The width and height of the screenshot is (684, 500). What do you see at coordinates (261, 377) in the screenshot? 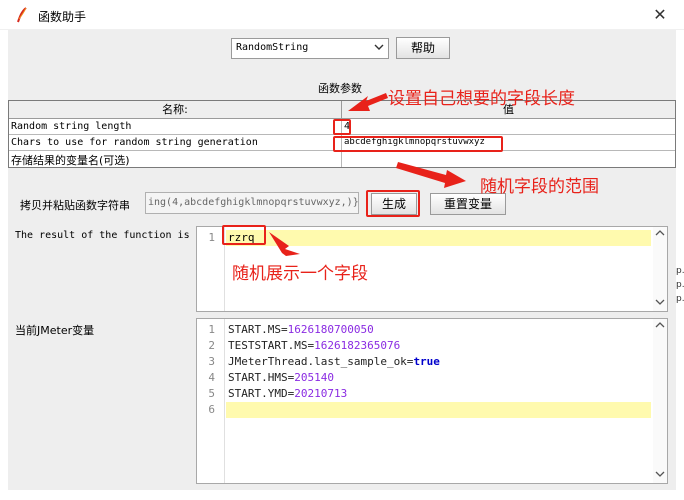
I see `var-key: START.HMS=` at bounding box center [261, 377].